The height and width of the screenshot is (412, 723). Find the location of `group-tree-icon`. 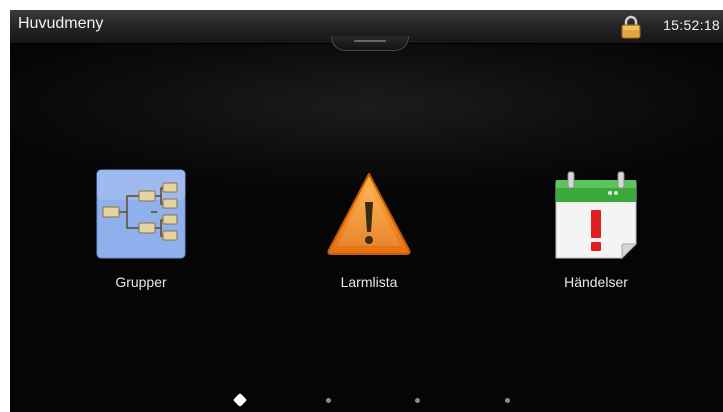

group-tree-icon is located at coordinates (141, 214).